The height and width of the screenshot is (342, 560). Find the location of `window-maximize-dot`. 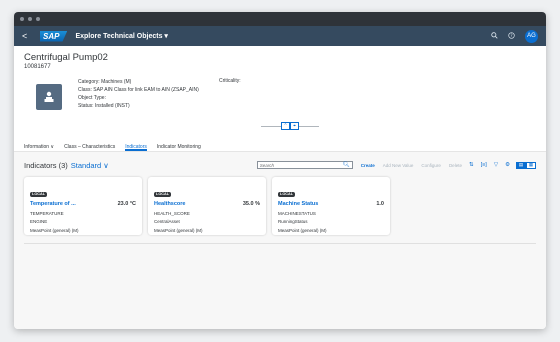

window-maximize-dot is located at coordinates (38, 19).